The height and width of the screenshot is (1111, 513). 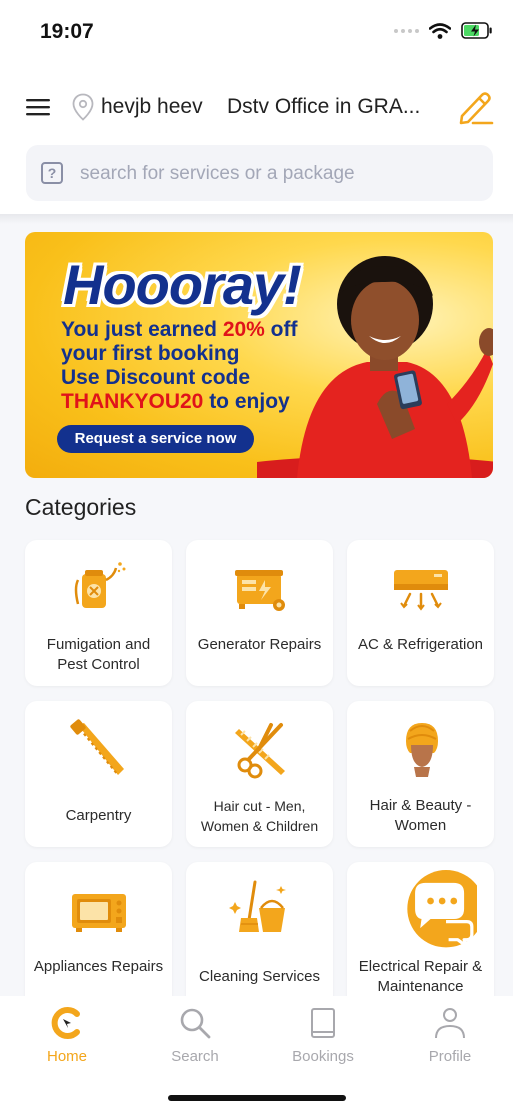 What do you see at coordinates (100, 585) in the screenshot?
I see `fumigation-icon` at bounding box center [100, 585].